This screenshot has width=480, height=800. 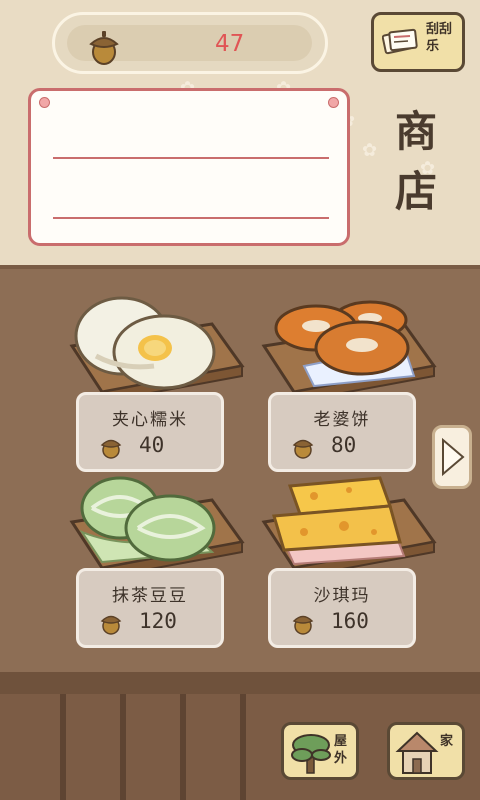 I want to click on message-board, so click(x=189, y=167).